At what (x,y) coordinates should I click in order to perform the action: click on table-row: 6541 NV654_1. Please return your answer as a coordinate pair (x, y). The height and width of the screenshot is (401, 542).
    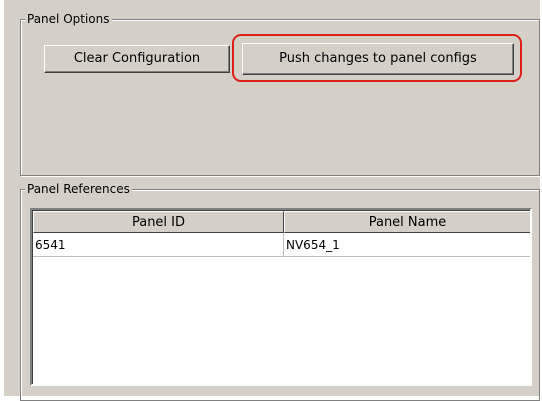
    Looking at the image, I should click on (281, 245).